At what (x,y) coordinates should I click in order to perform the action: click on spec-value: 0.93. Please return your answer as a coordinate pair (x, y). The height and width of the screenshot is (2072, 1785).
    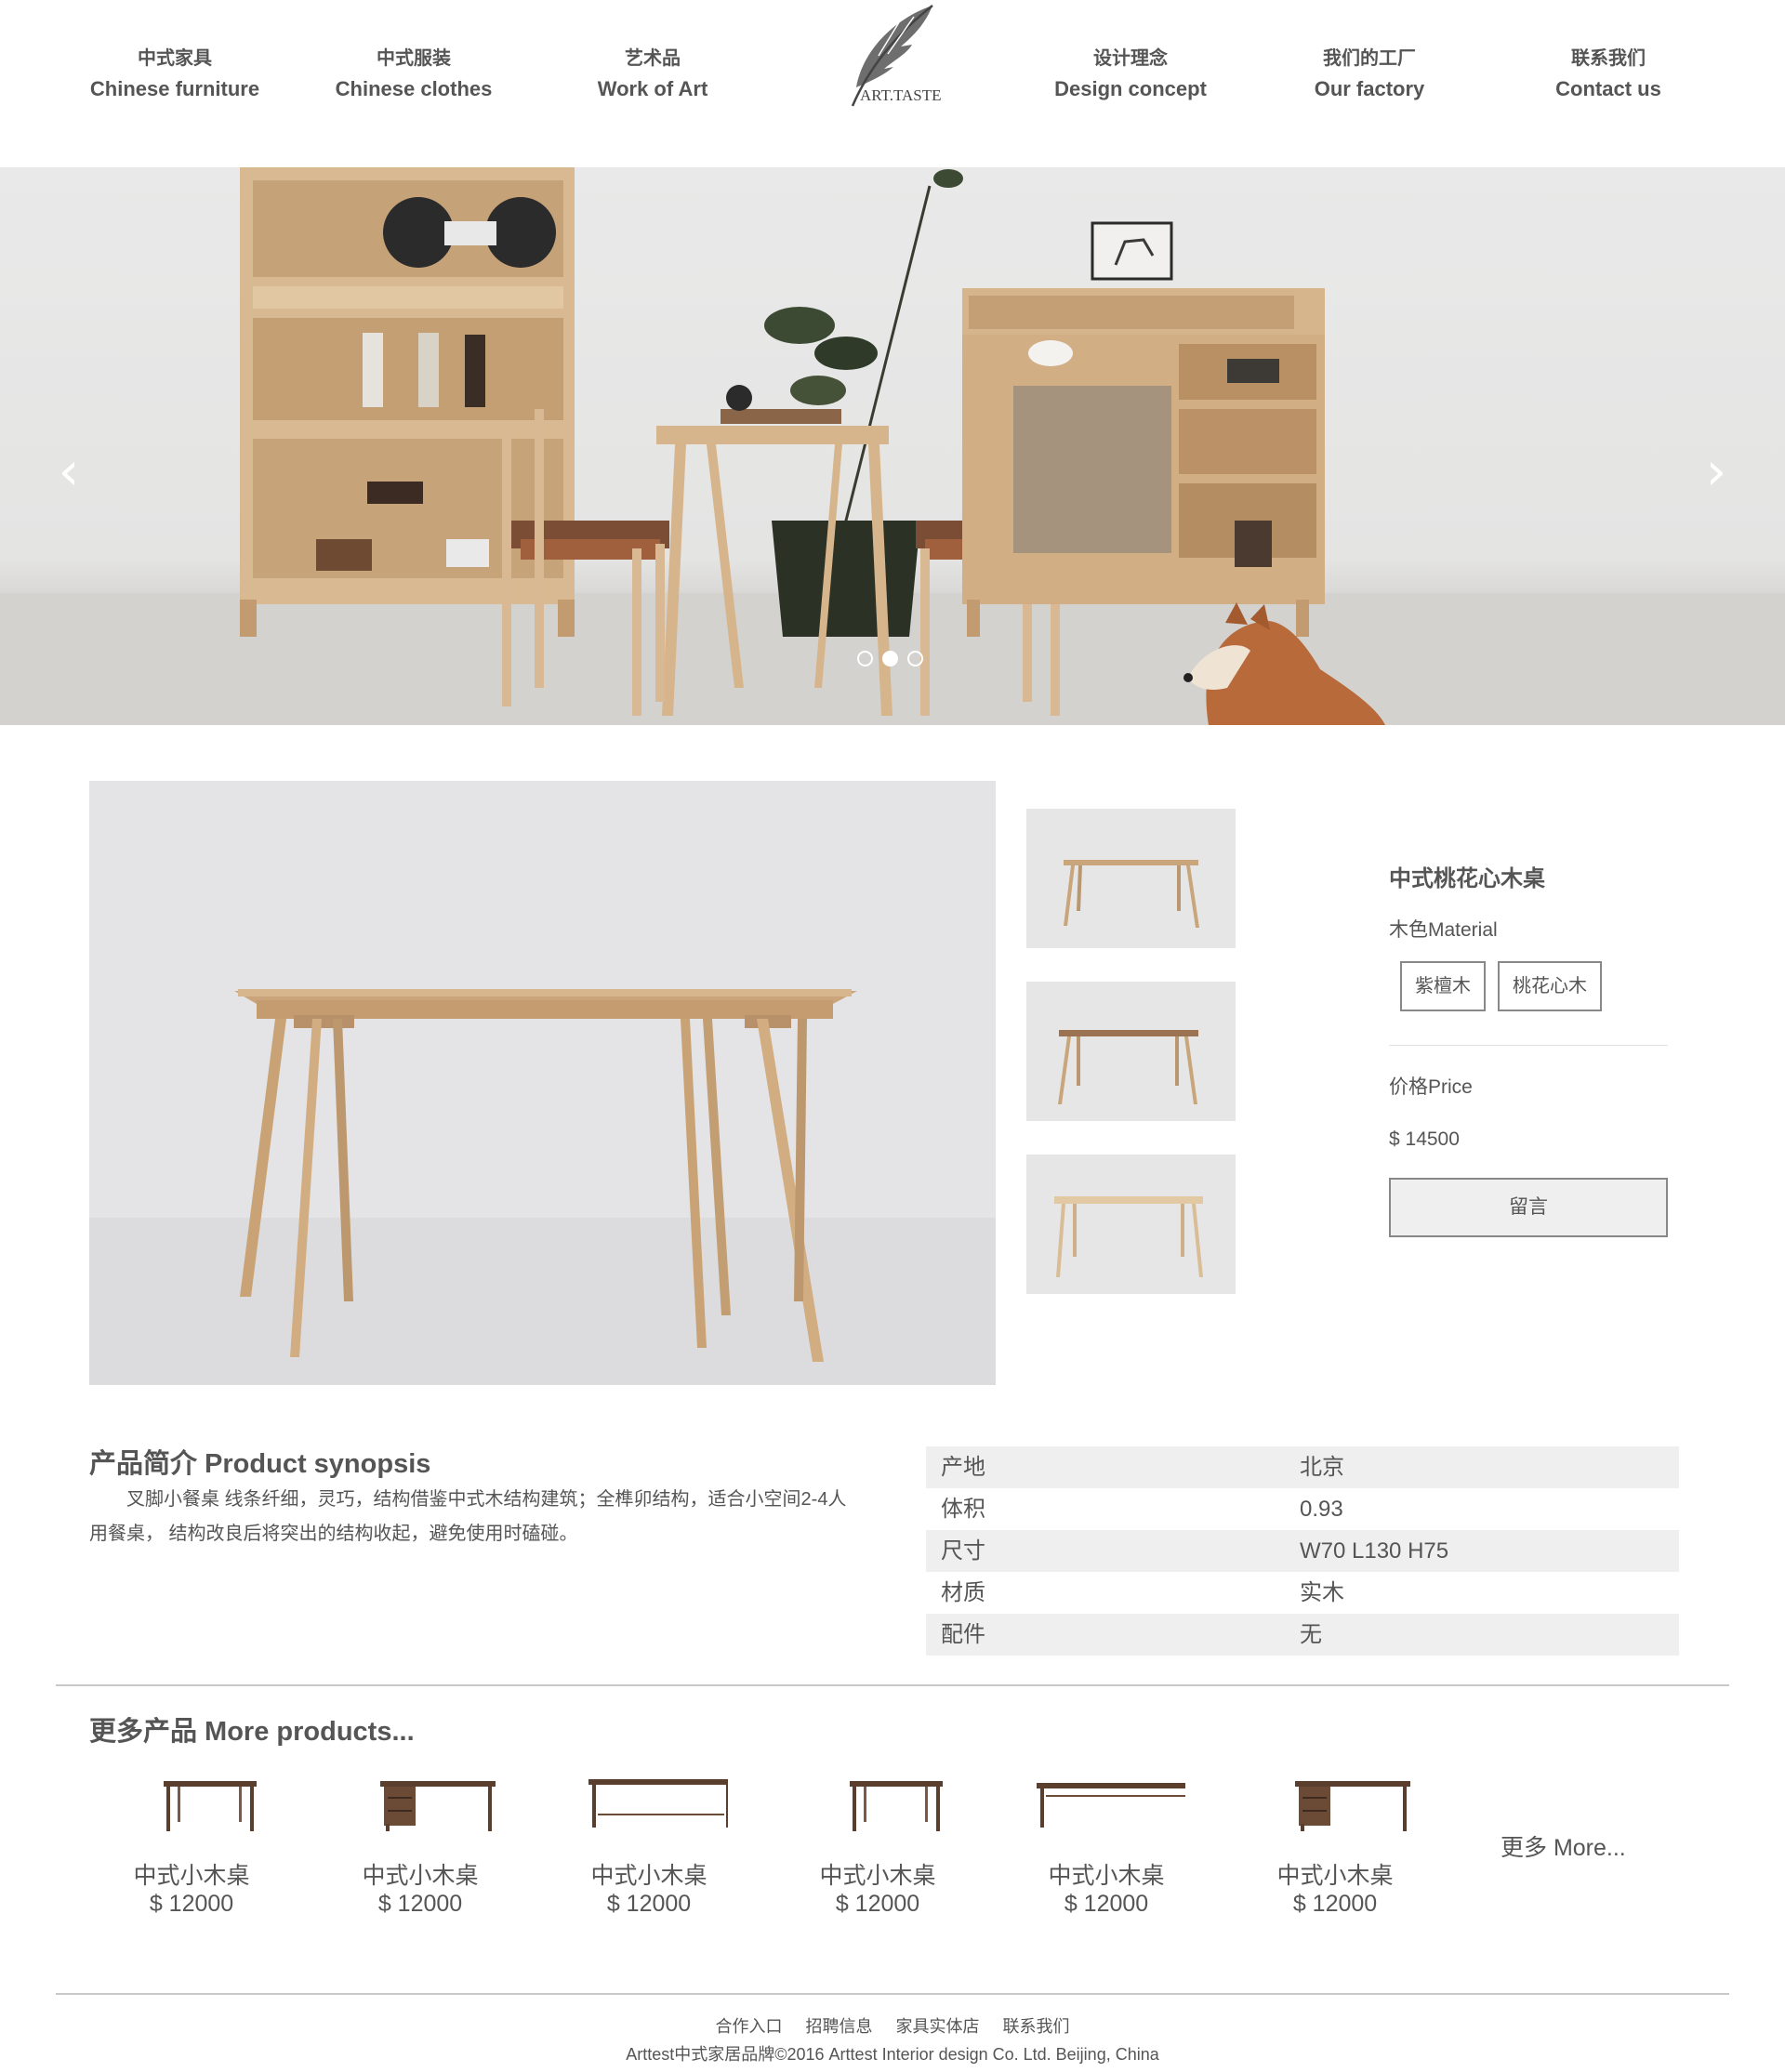
    Looking at the image, I should click on (1321, 1509).